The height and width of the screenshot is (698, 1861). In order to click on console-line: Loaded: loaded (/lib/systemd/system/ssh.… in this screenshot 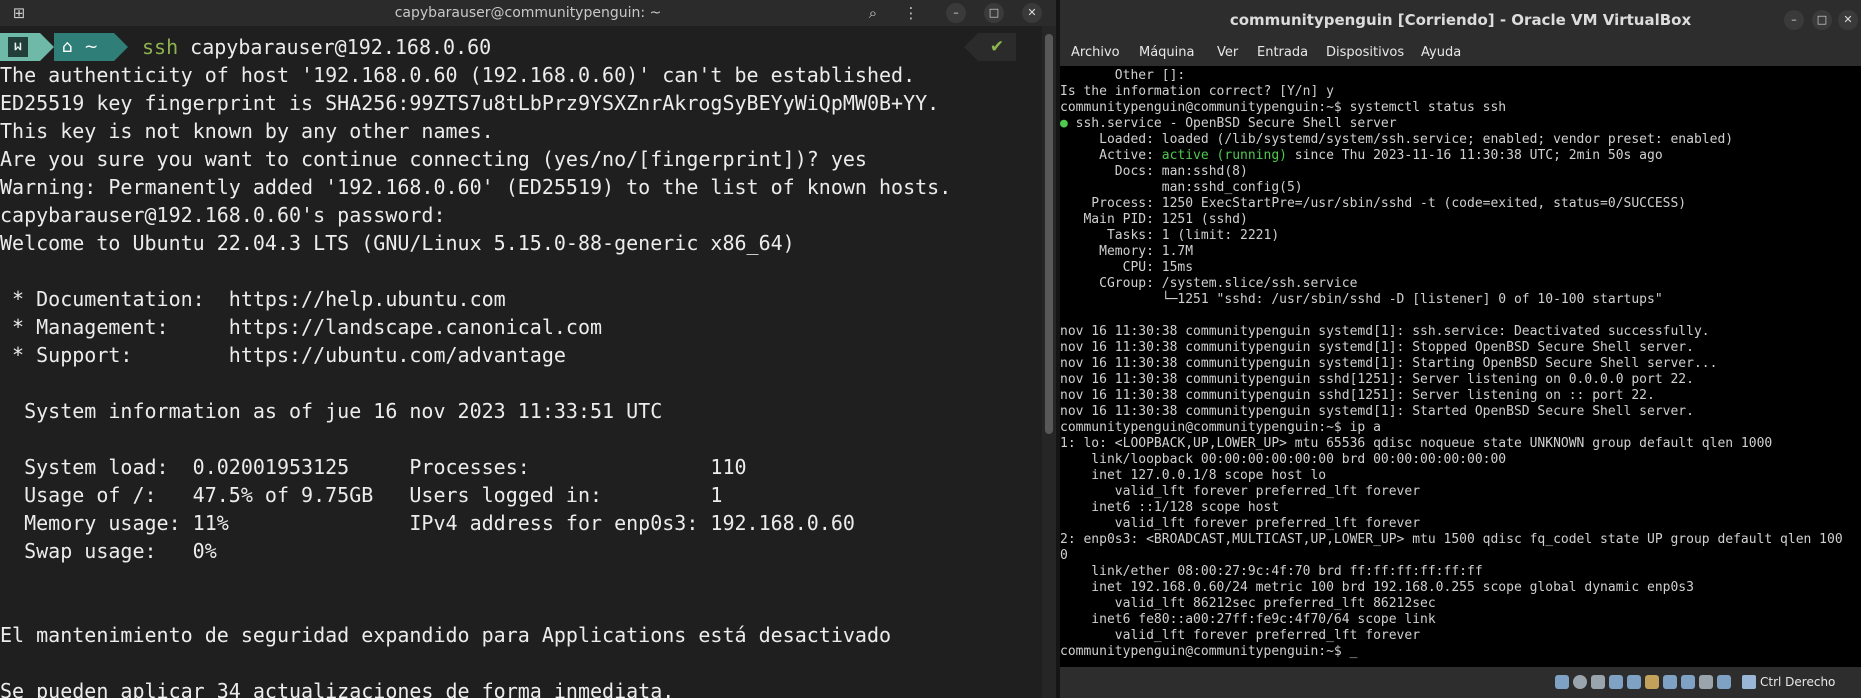, I will do `click(1397, 139)`.